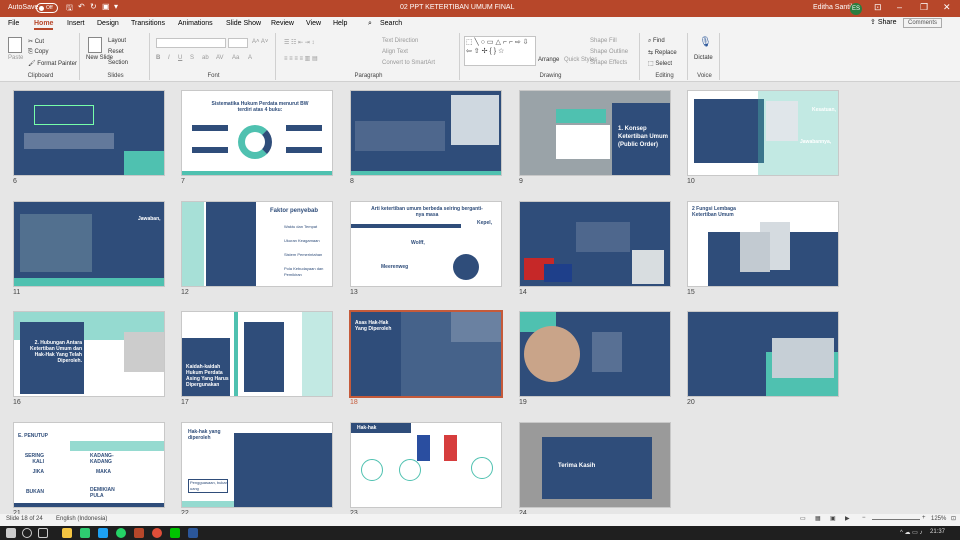 The image size is (960, 540). I want to click on whatsapp-icon, so click(121, 533).